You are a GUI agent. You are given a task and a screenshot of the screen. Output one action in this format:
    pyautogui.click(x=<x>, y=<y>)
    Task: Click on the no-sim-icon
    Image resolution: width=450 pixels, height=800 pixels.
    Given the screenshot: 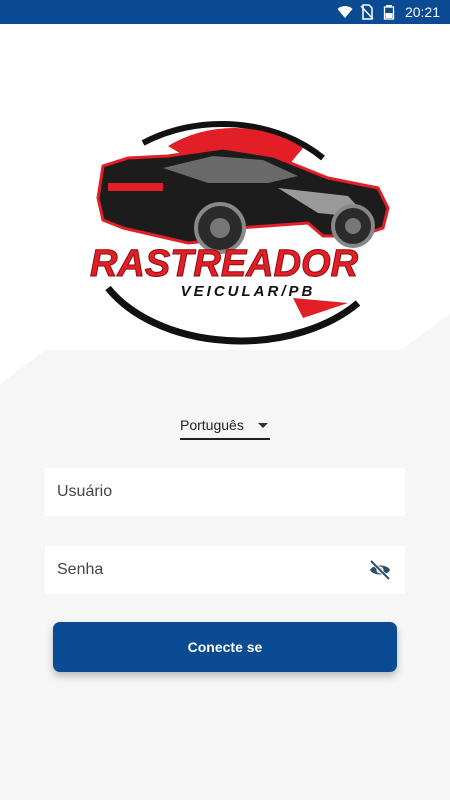 What is the action you would take?
    pyautogui.click(x=367, y=12)
    